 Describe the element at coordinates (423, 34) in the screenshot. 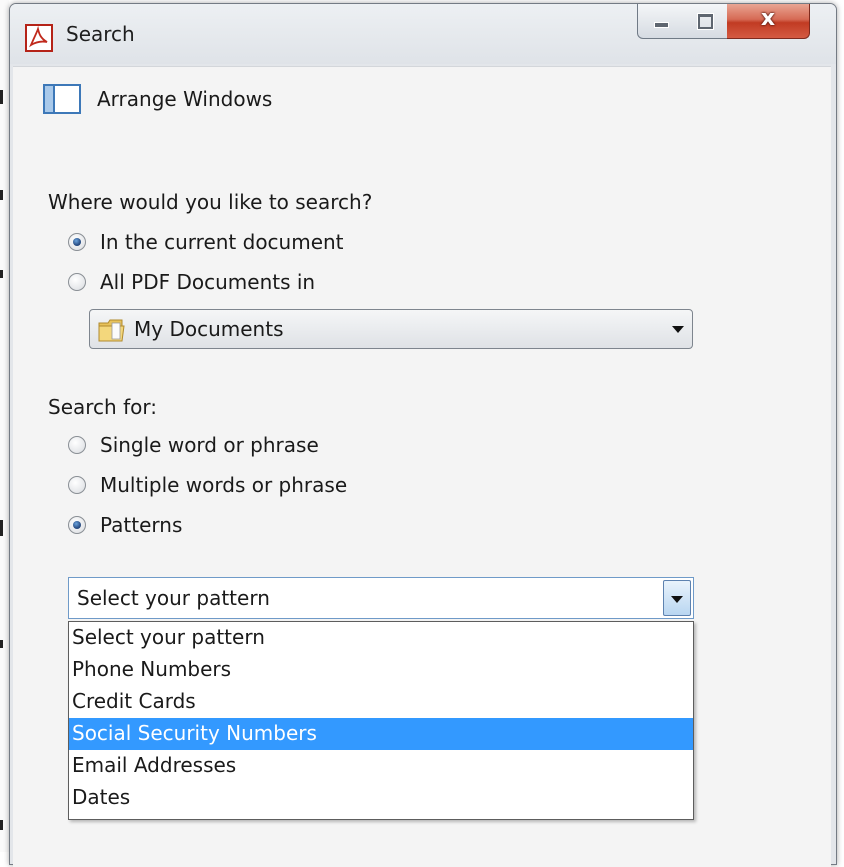

I see `title-bar: Search x` at that location.